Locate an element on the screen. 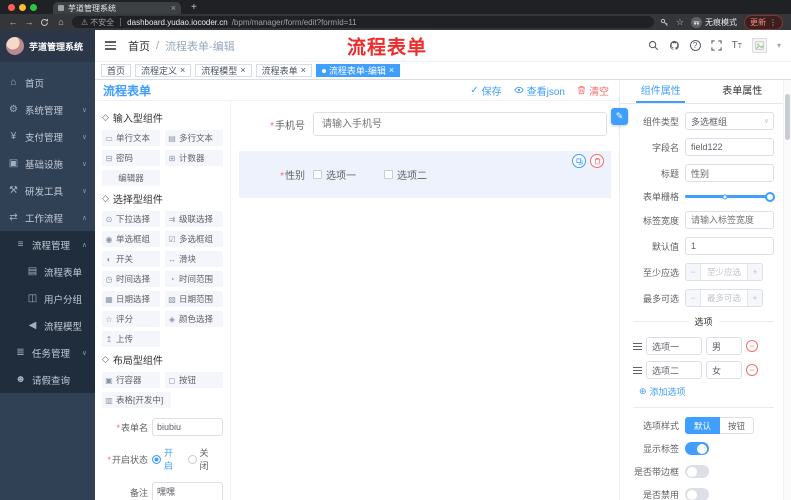 This screenshot has height=500, width=791. tag-process-form: 流程表单 × is located at coordinates (283, 70).